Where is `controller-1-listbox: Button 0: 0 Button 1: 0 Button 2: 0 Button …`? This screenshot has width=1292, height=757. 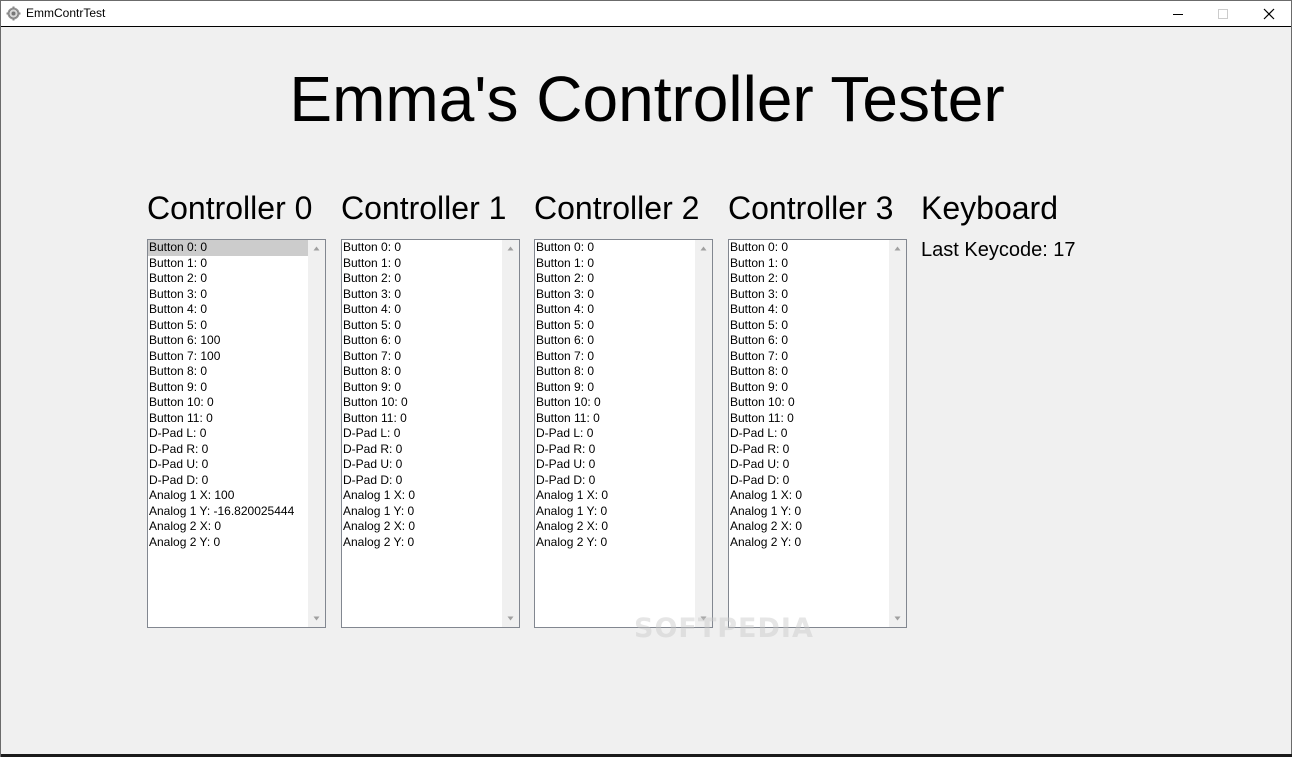 controller-1-listbox: Button 0: 0 Button 1: 0 Button 2: 0 Button … is located at coordinates (430, 433).